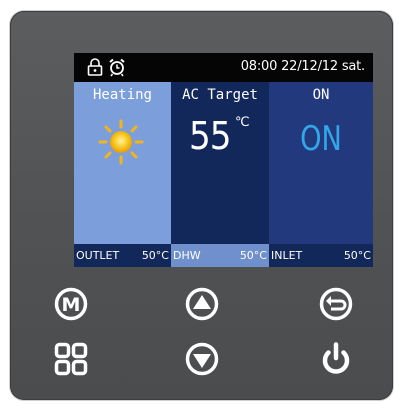  Describe the element at coordinates (321, 163) in the screenshot. I see `power-state-panel: ON ON` at that location.